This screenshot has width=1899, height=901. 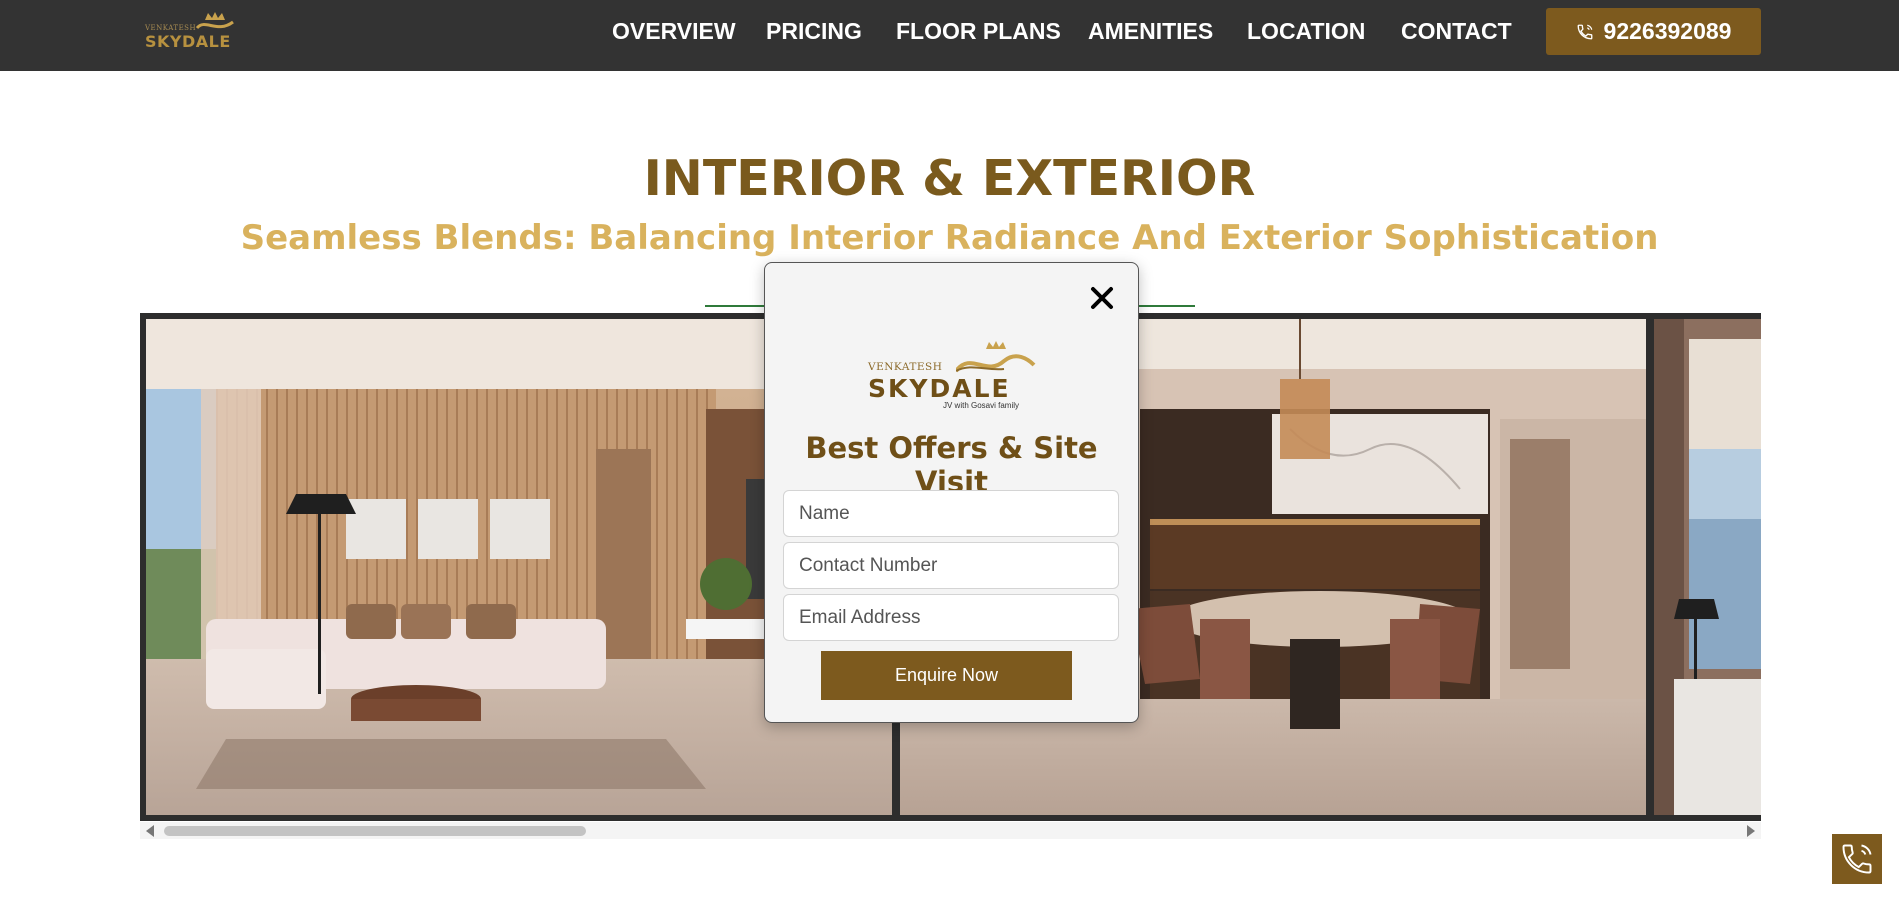 What do you see at coordinates (1456, 31) in the screenshot?
I see `nav-contact: CONTACT` at bounding box center [1456, 31].